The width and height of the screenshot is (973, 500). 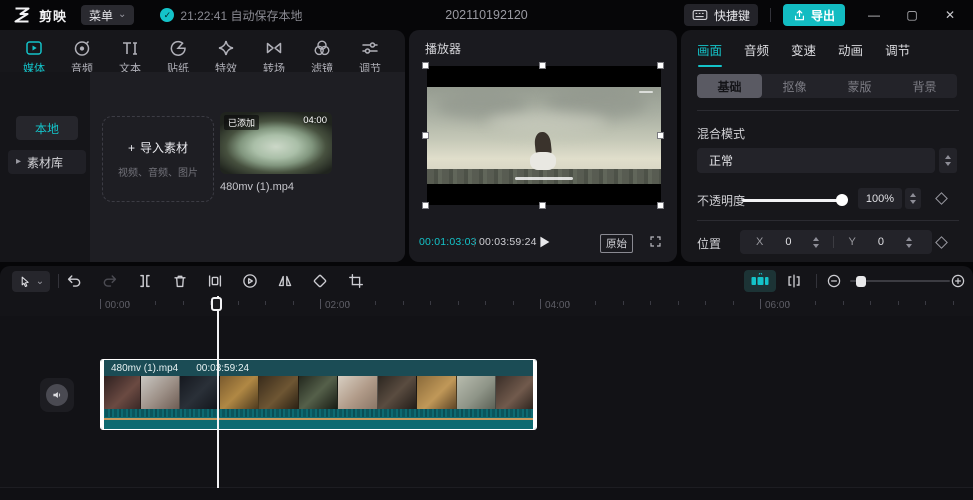 What do you see at coordinates (39, 15) in the screenshot?
I see `app-logo: 剪映` at bounding box center [39, 15].